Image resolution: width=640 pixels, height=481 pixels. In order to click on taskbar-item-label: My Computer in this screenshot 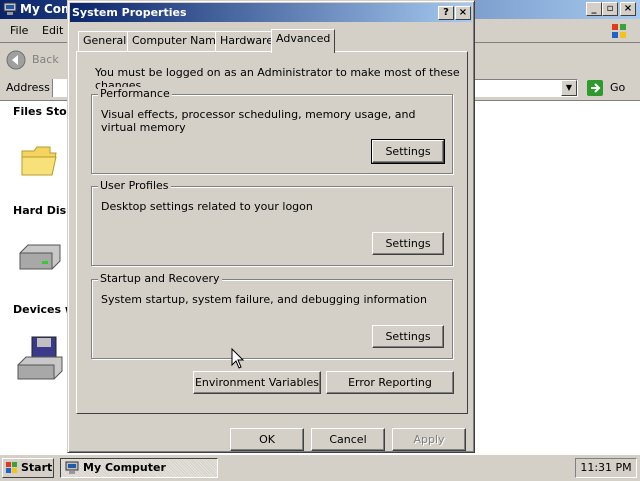, I will do `click(124, 467)`.